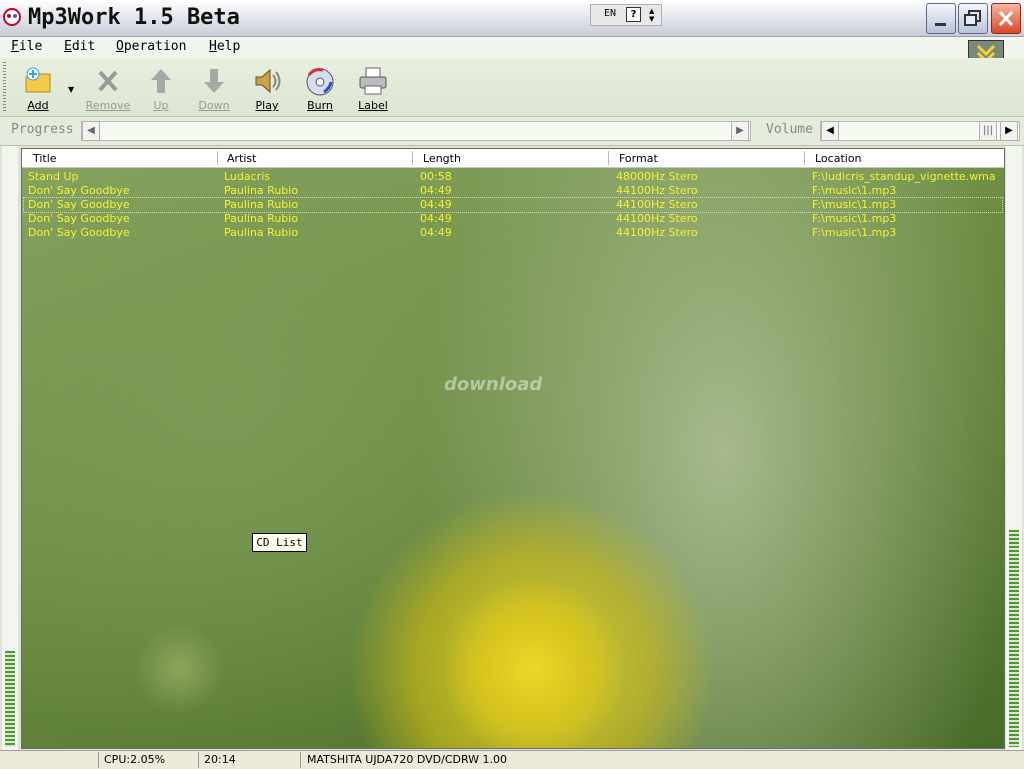  What do you see at coordinates (1014, 448) in the screenshot?
I see `right-level-meter` at bounding box center [1014, 448].